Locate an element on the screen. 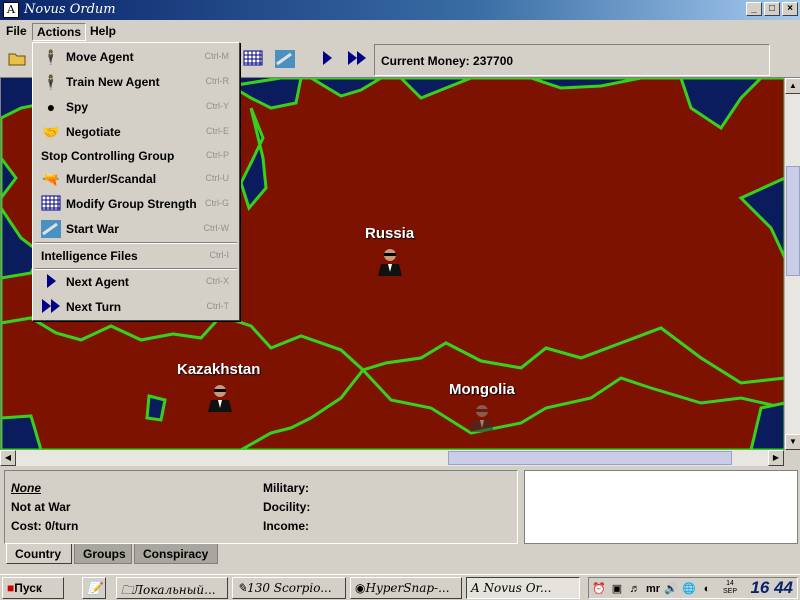 This screenshot has height=600, width=800. menu-item-modify-group-strength: Modify Group Strength Ctrl-G is located at coordinates (136, 204).